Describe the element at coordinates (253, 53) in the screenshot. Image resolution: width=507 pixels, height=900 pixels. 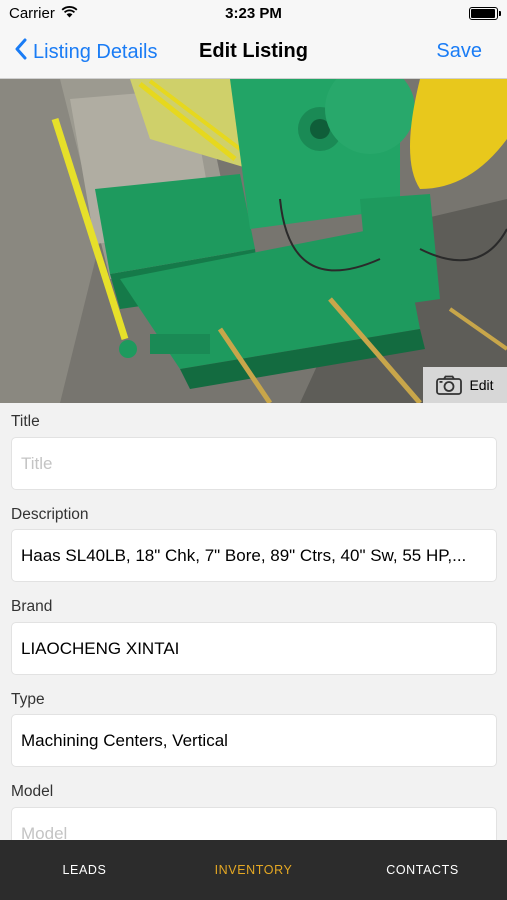
I see `navigation-bar: Listing Details Edit Listing Save` at that location.